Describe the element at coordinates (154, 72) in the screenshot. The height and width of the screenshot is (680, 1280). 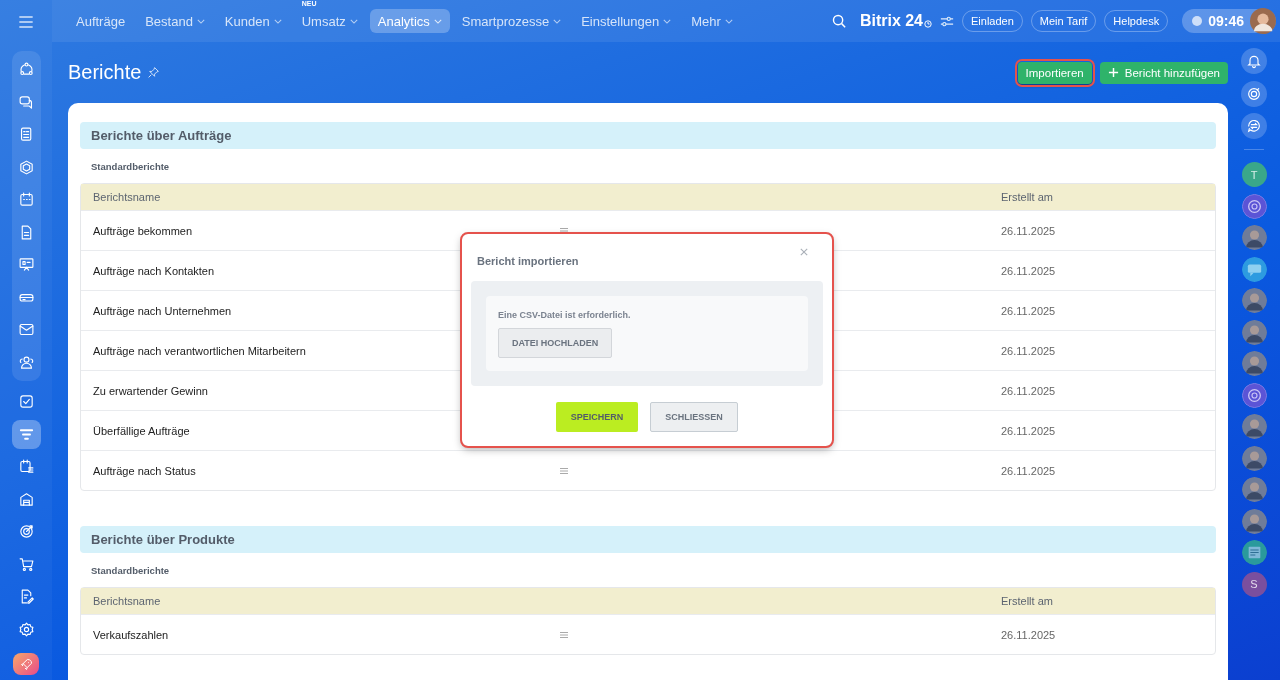
I see `pin-icon` at that location.